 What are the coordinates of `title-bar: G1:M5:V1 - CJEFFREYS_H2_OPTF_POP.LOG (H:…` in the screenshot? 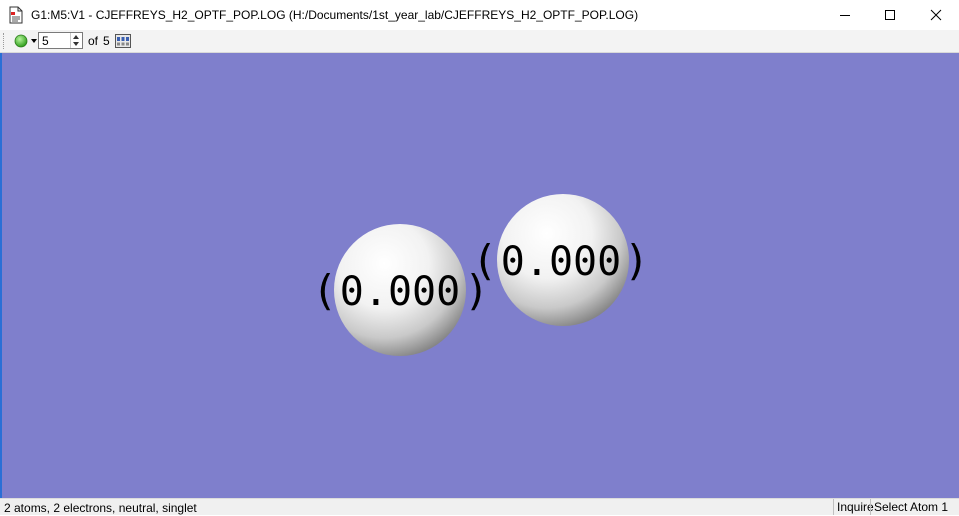 It's located at (479, 15).